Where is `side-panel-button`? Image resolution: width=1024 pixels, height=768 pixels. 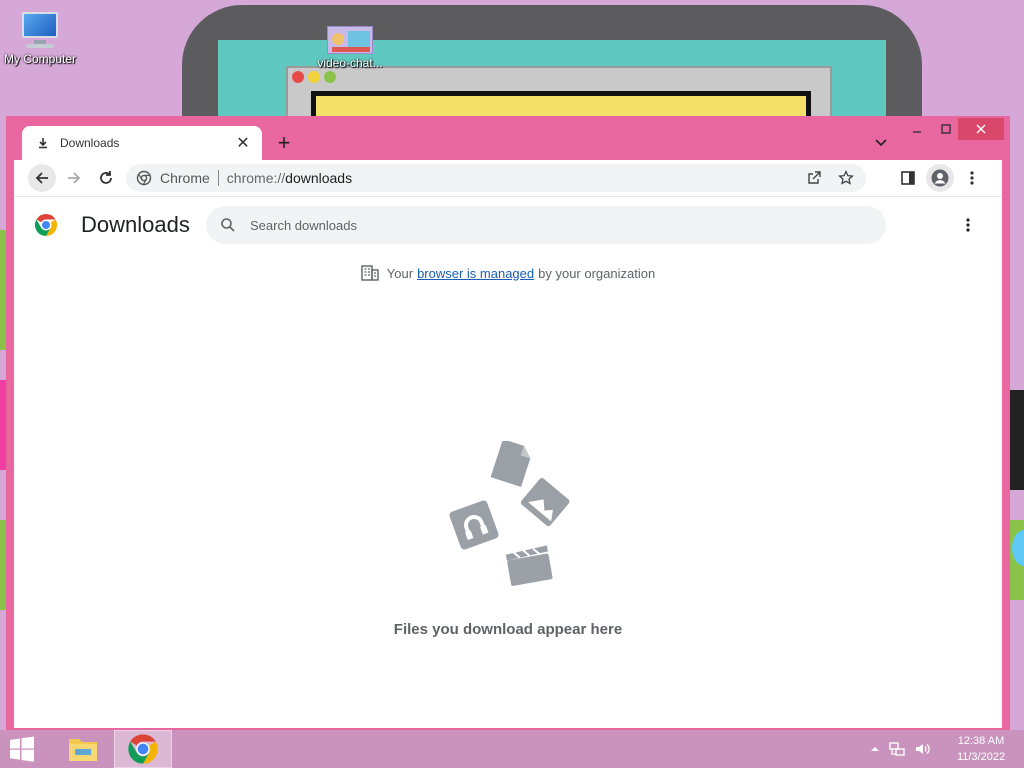 side-panel-button is located at coordinates (908, 178).